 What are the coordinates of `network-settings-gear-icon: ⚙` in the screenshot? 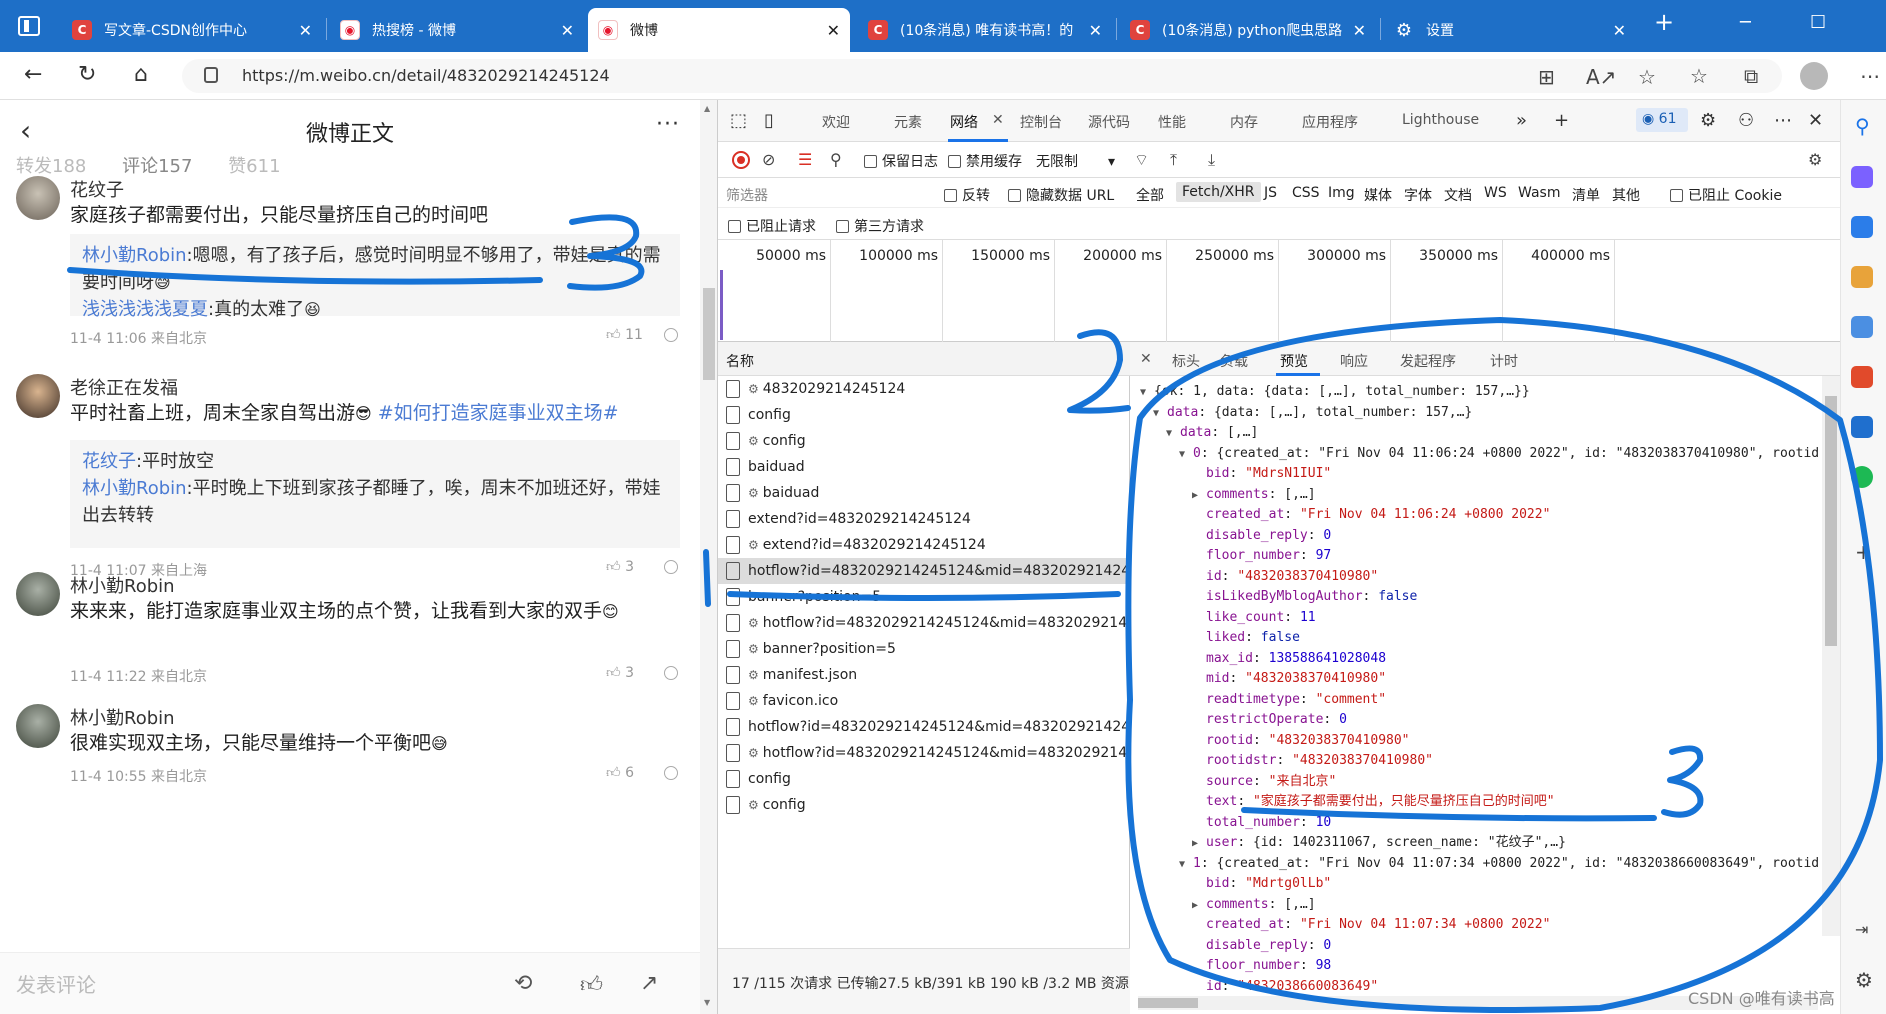 It's located at (1815, 159).